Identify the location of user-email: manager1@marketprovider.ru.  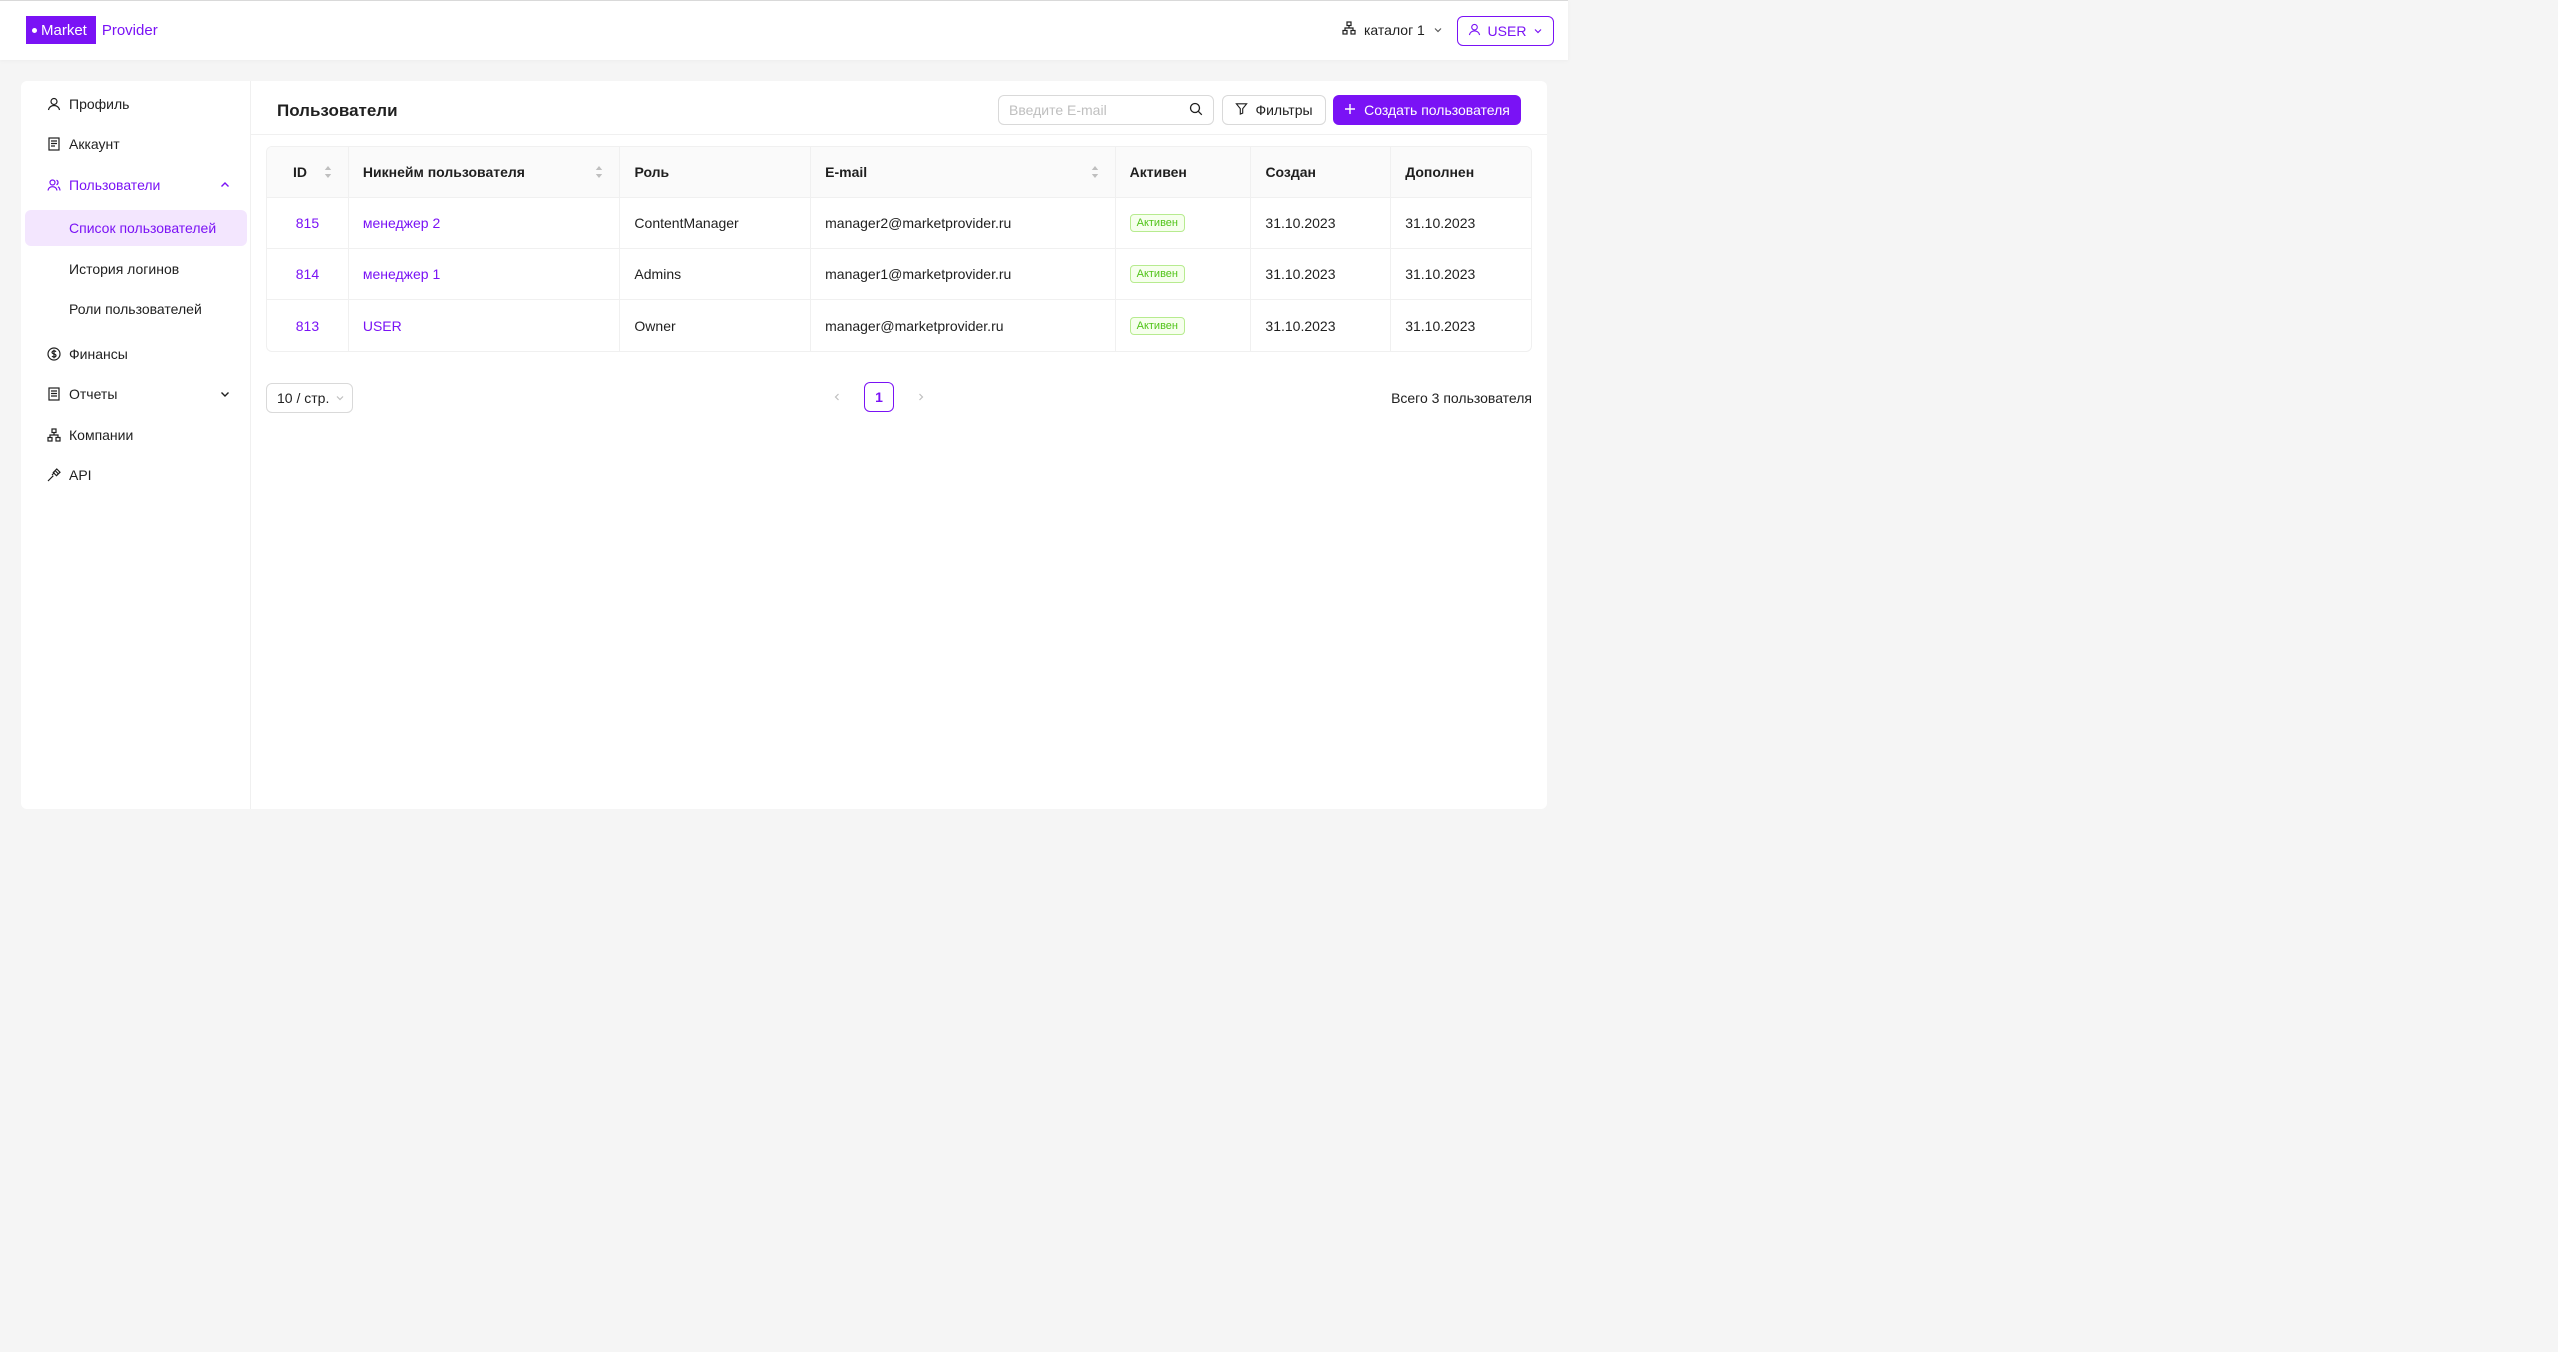
(918, 274).